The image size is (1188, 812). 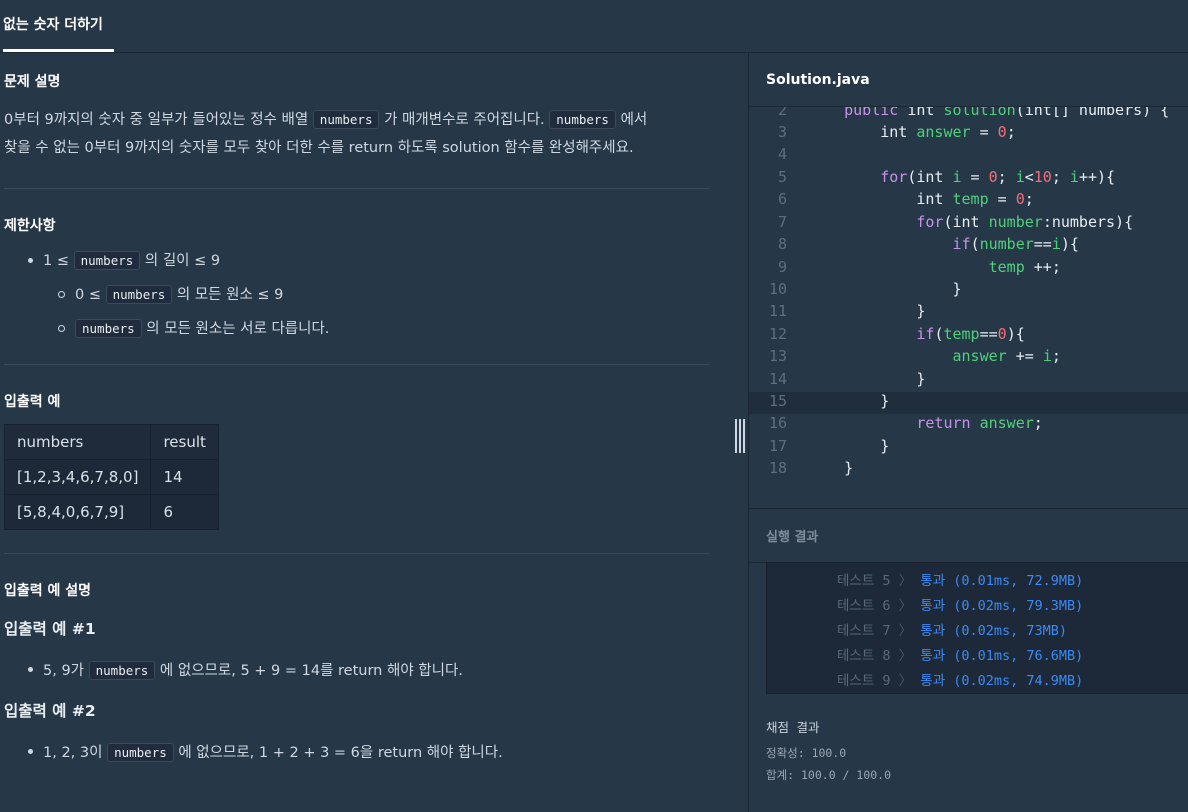 What do you see at coordinates (792, 537) in the screenshot?
I see `result-heading: 실행 결과` at bounding box center [792, 537].